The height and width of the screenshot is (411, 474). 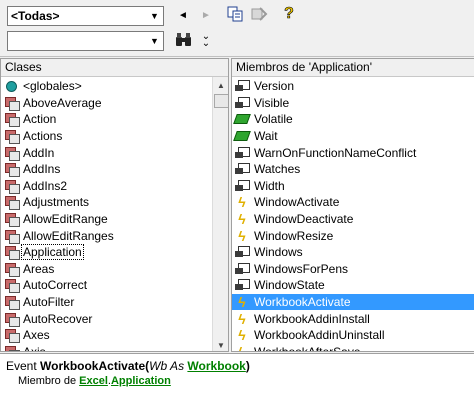 I want to click on view-definition-icon, so click(x=259, y=14).